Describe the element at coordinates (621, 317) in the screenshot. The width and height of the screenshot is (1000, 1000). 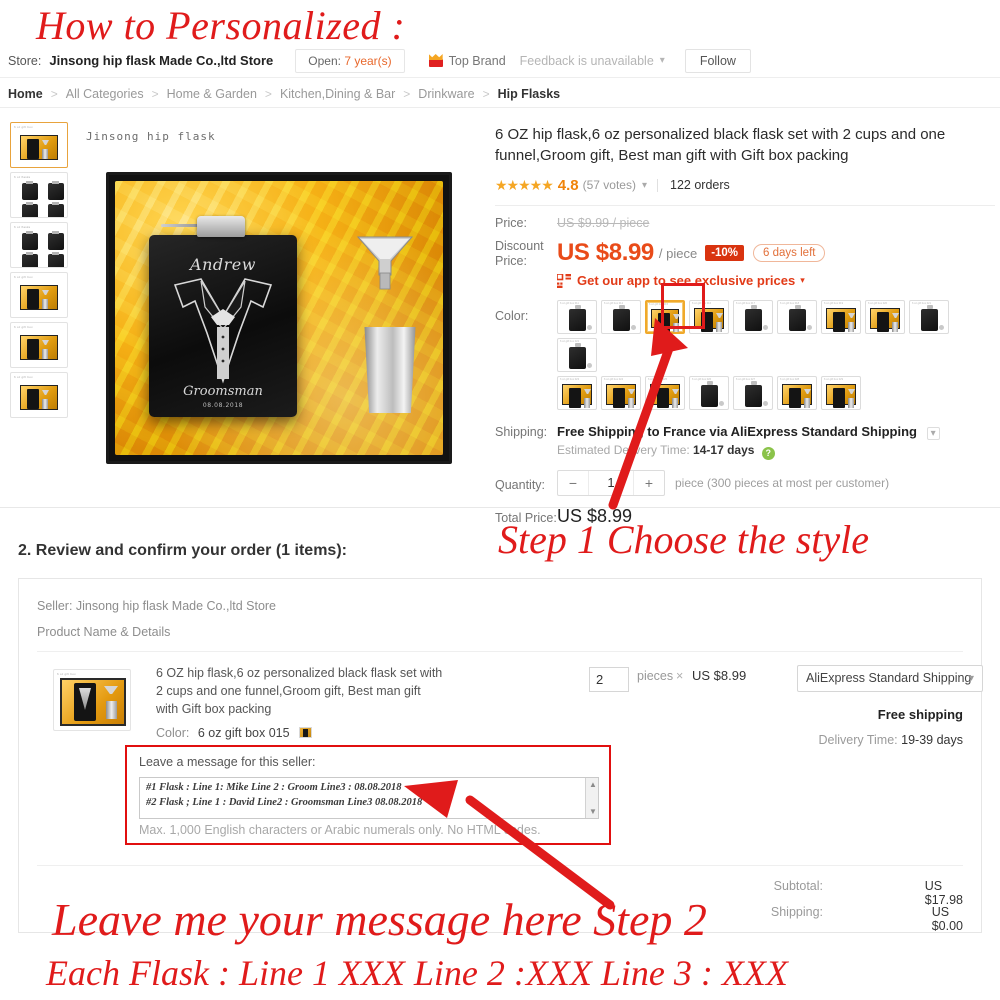
I see `color-swatch: 6 oz gift box 012` at that location.